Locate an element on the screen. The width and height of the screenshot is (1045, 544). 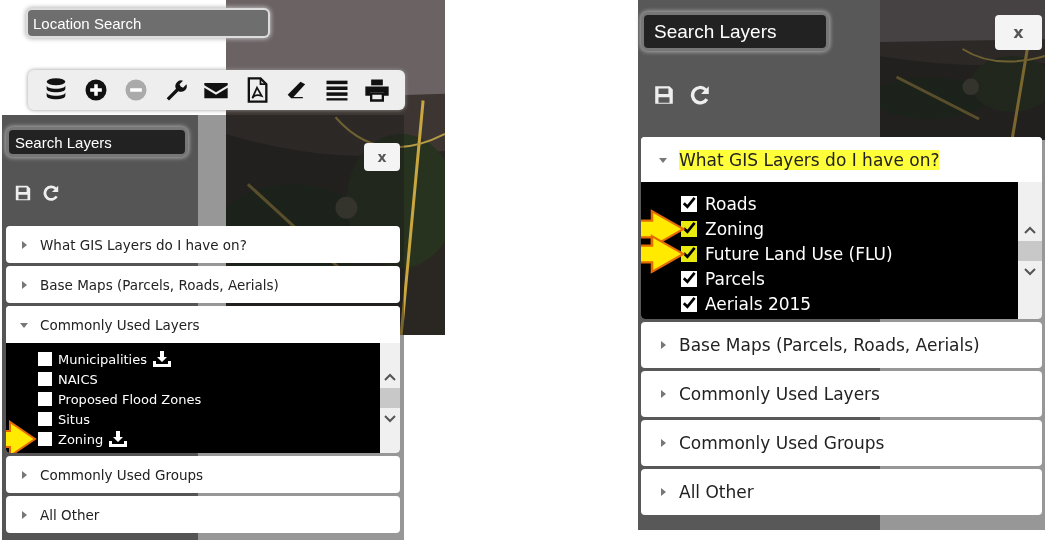
layer-label: Aerials 2015 is located at coordinates (758, 303).